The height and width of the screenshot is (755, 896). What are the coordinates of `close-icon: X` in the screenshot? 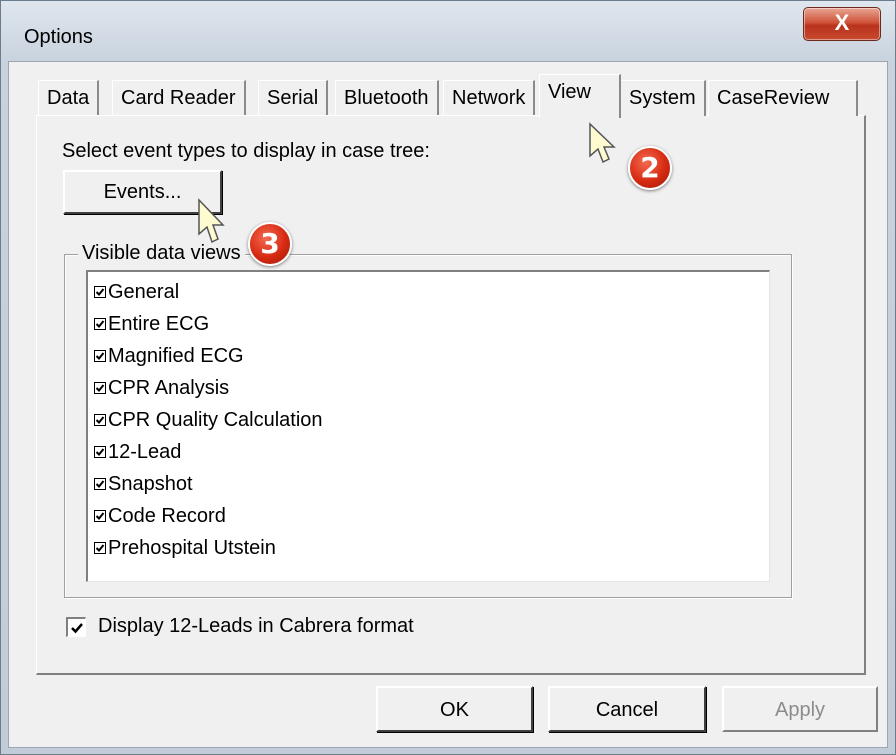 It's located at (842, 22).